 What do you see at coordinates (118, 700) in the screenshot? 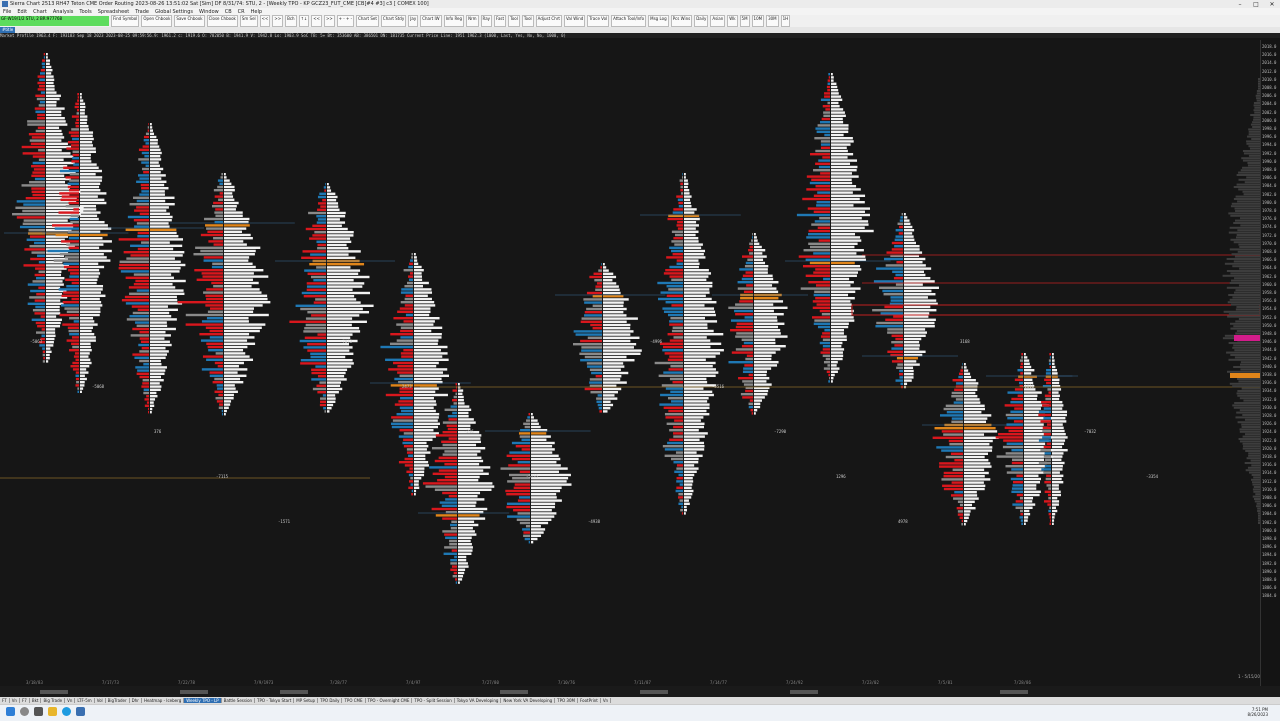
I see `chartbook-tab: BigTrader` at bounding box center [118, 700].